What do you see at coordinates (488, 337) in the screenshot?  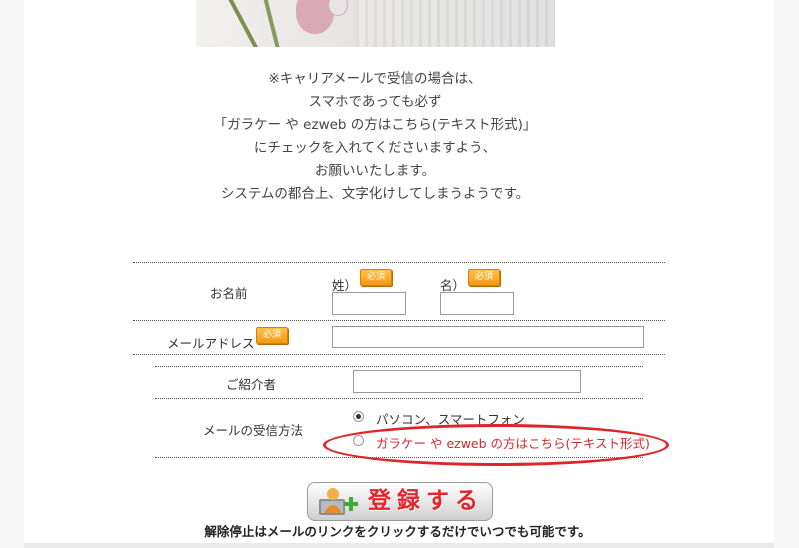 I see `email-field` at bounding box center [488, 337].